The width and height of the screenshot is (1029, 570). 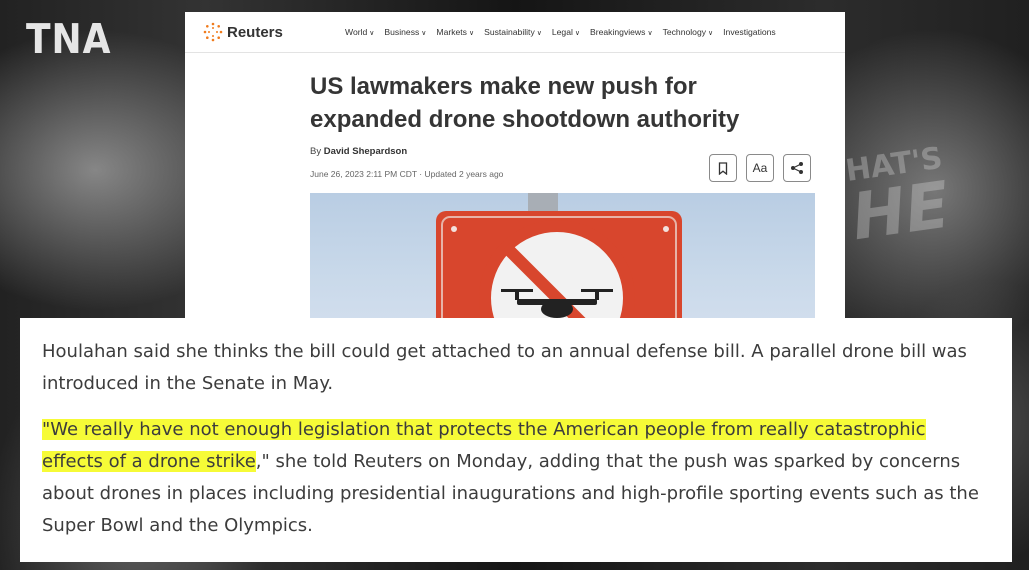 I want to click on share-button, so click(x=797, y=168).